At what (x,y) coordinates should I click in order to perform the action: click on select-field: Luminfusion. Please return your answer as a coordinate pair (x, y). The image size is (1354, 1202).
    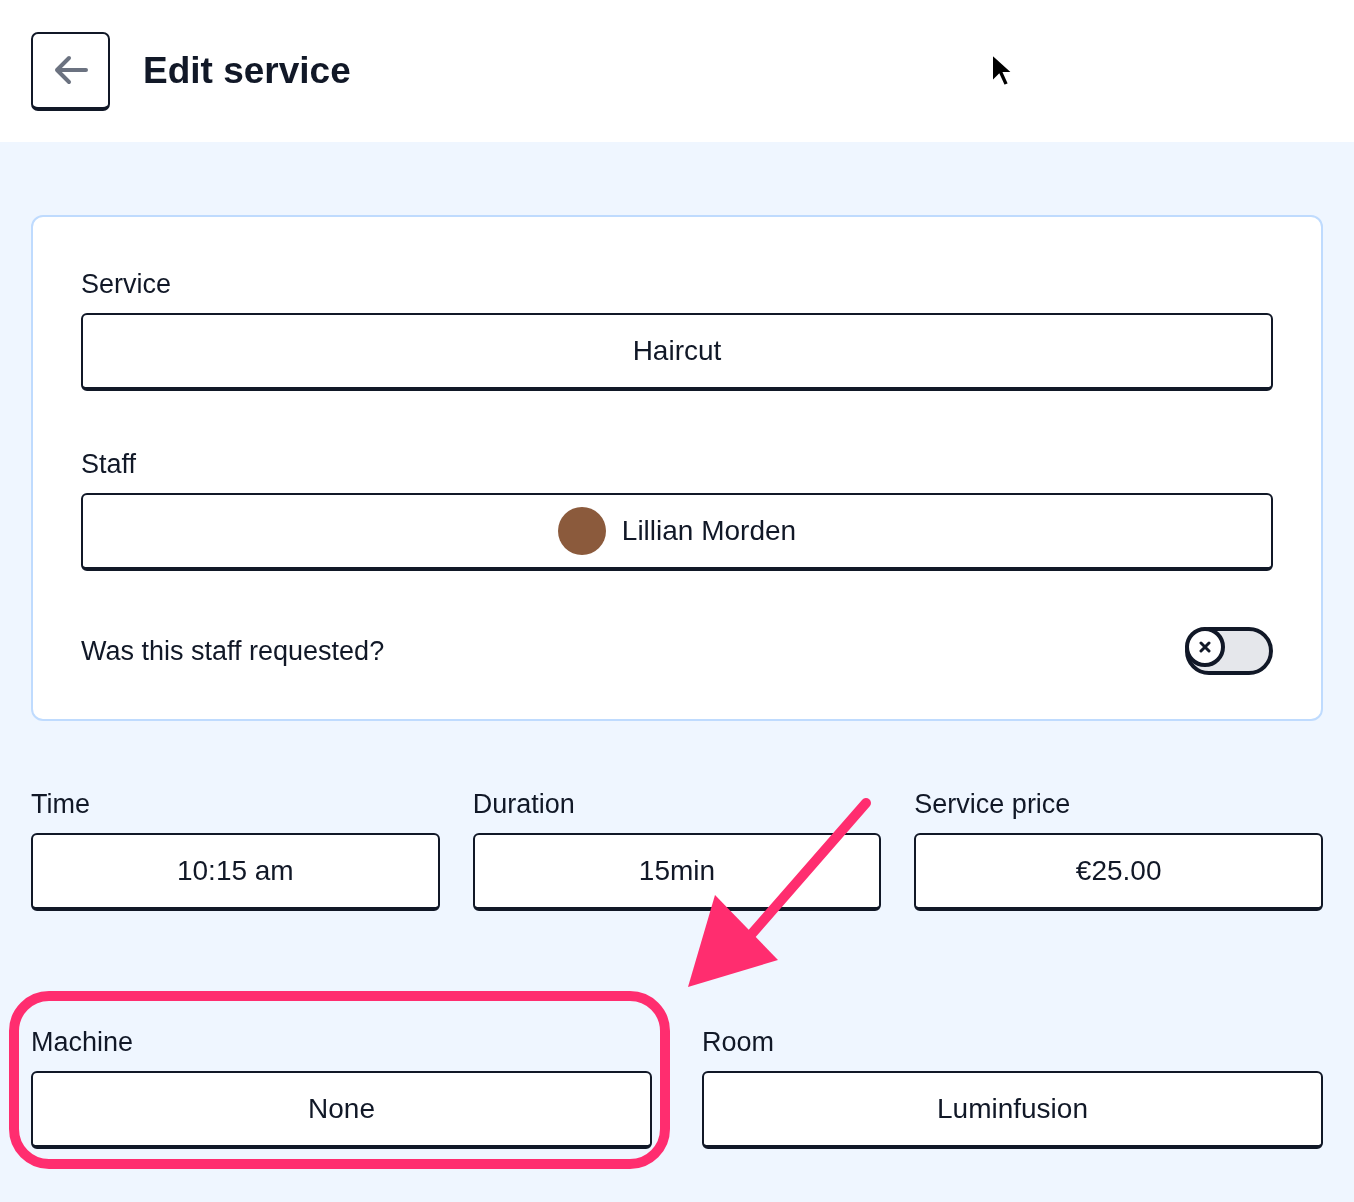
    Looking at the image, I should click on (1012, 1110).